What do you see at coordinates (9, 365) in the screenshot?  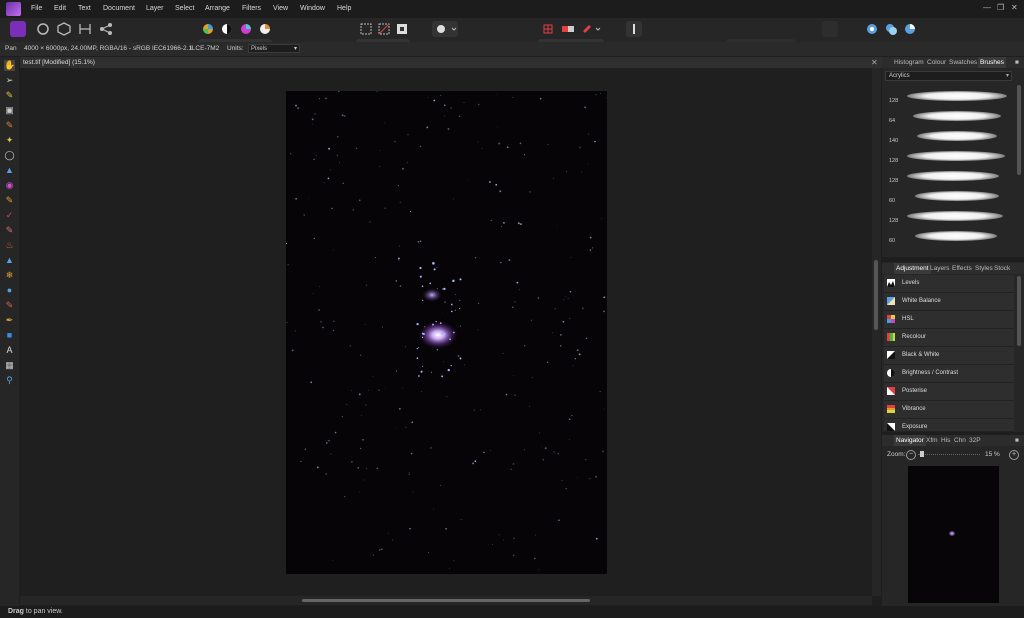 I see `mesh-warp-icon: ▦` at bounding box center [9, 365].